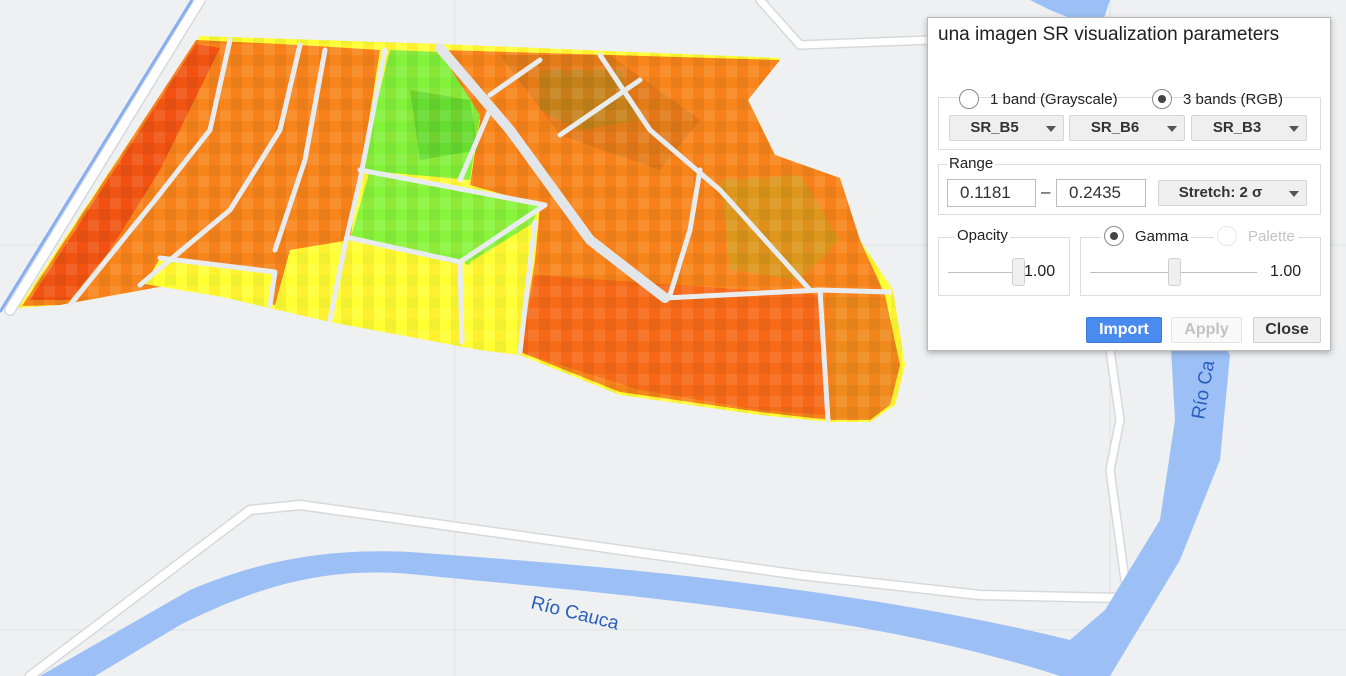 The height and width of the screenshot is (676, 1346). I want to click on radio-label-palette: Palette, so click(1271, 236).